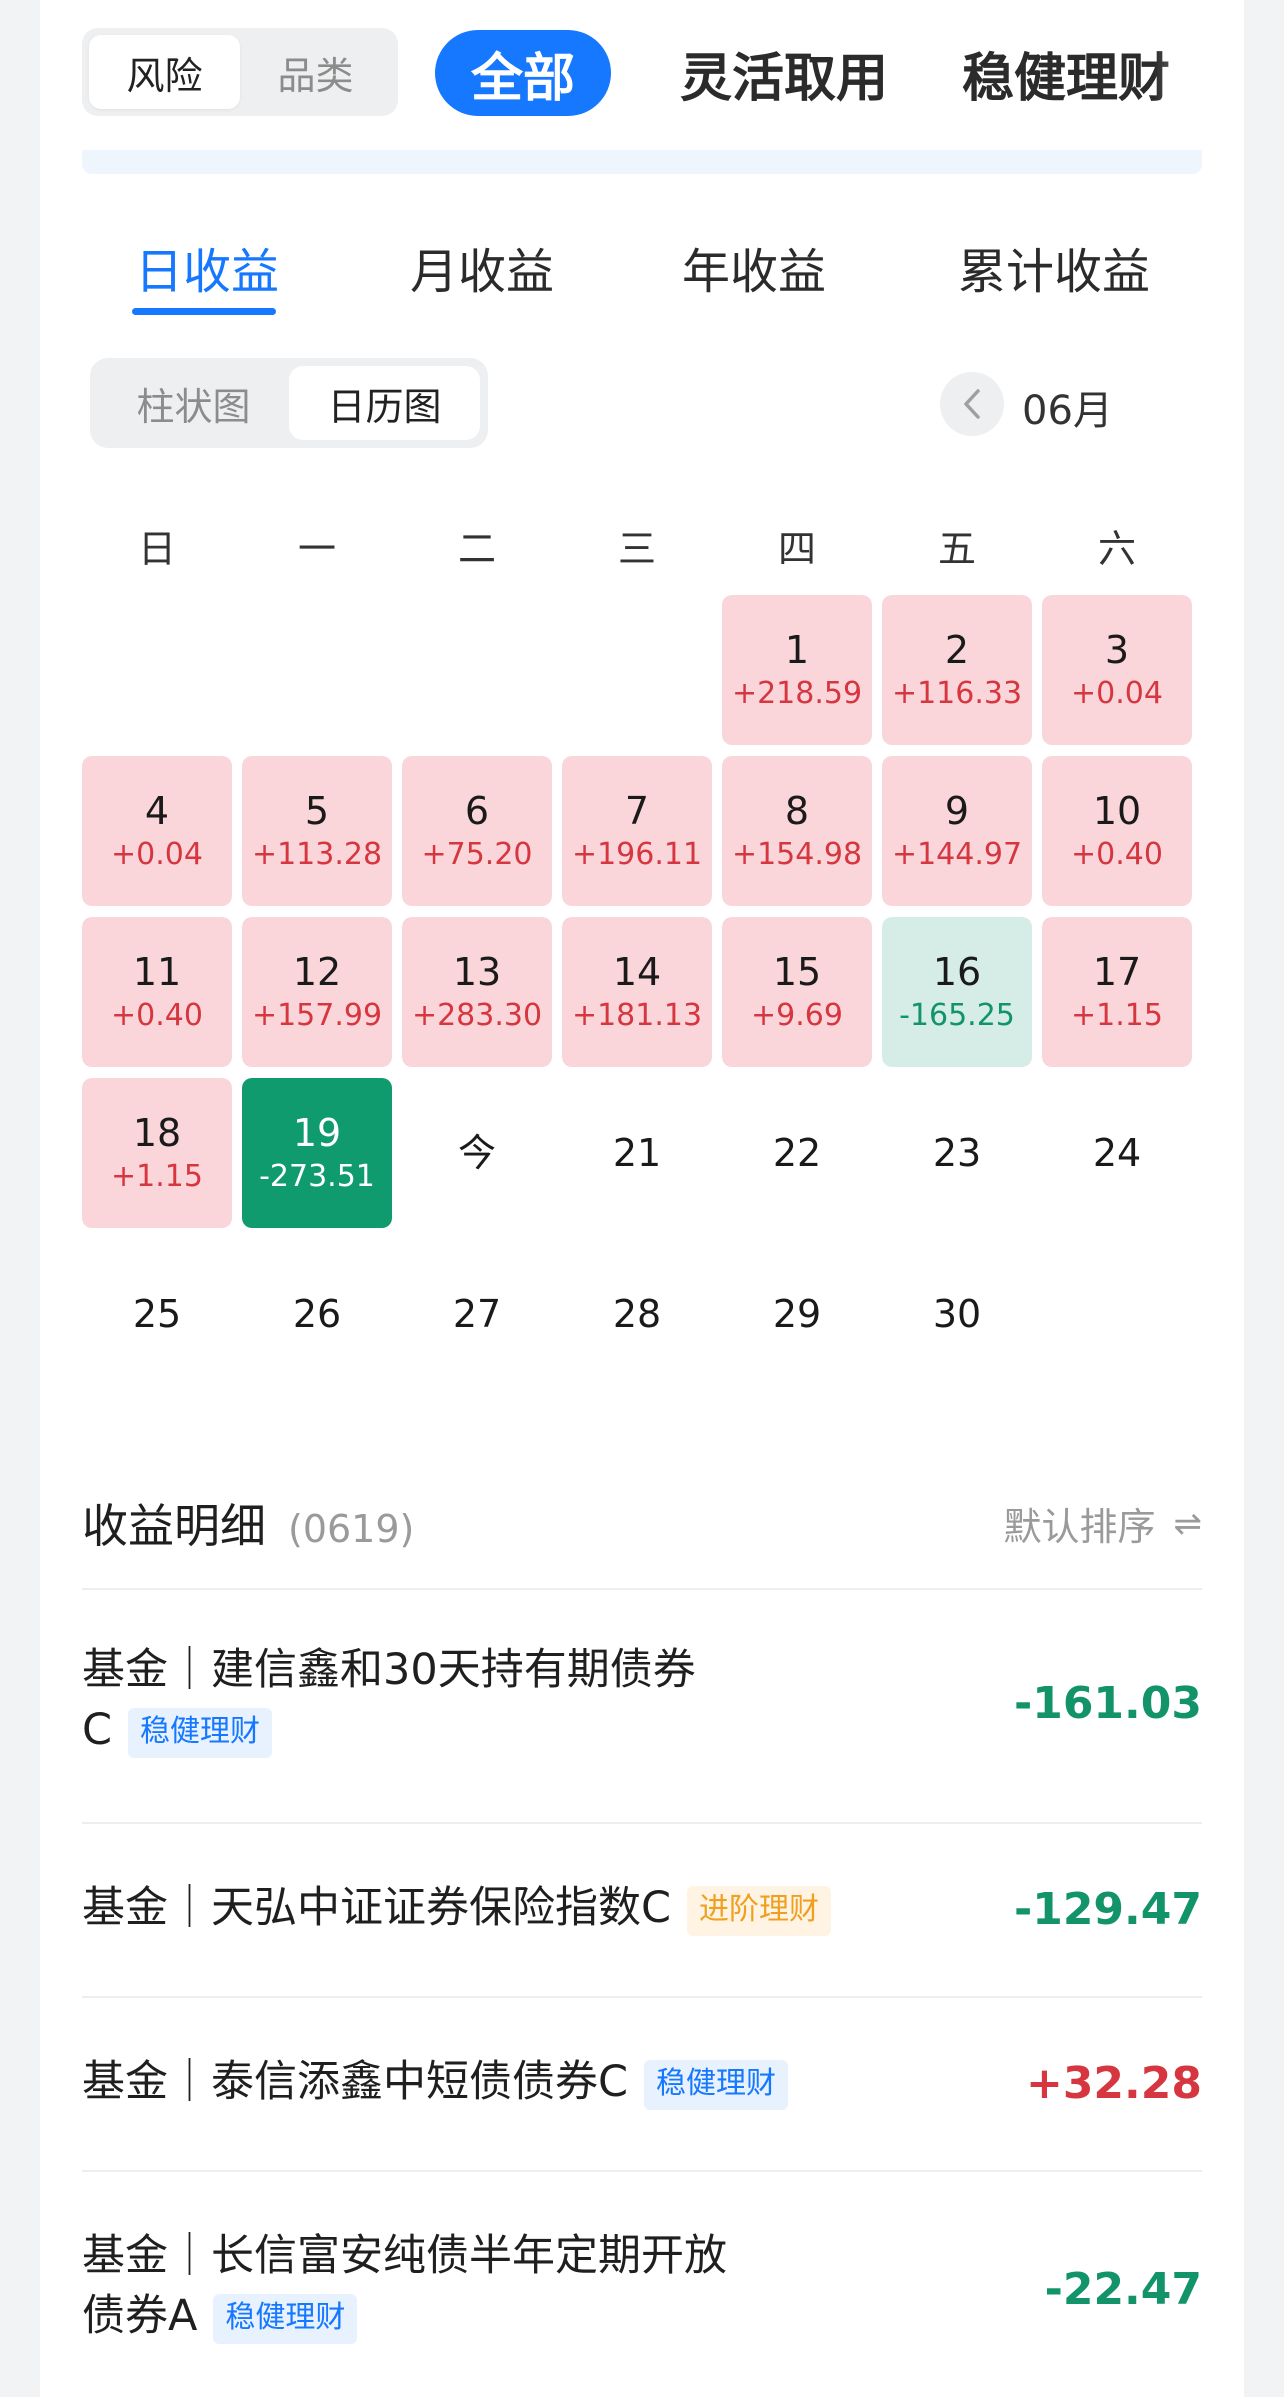 This screenshot has width=1284, height=2397. What do you see at coordinates (1117, 972) in the screenshot?
I see `day-number: 17` at bounding box center [1117, 972].